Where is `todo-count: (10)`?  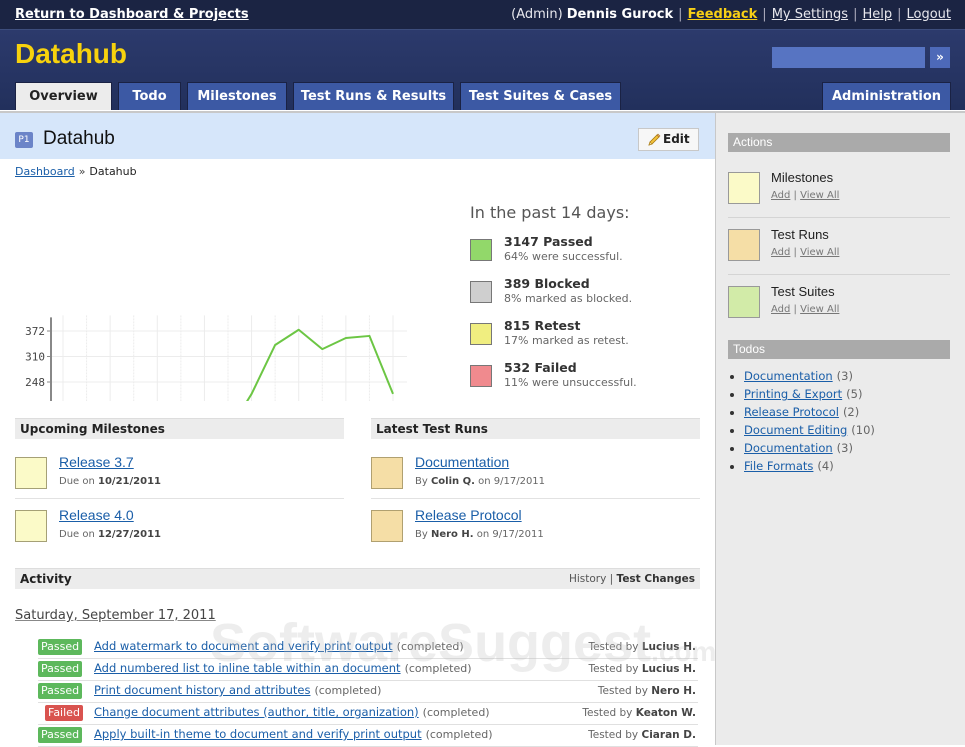
todo-count: (10) is located at coordinates (863, 430).